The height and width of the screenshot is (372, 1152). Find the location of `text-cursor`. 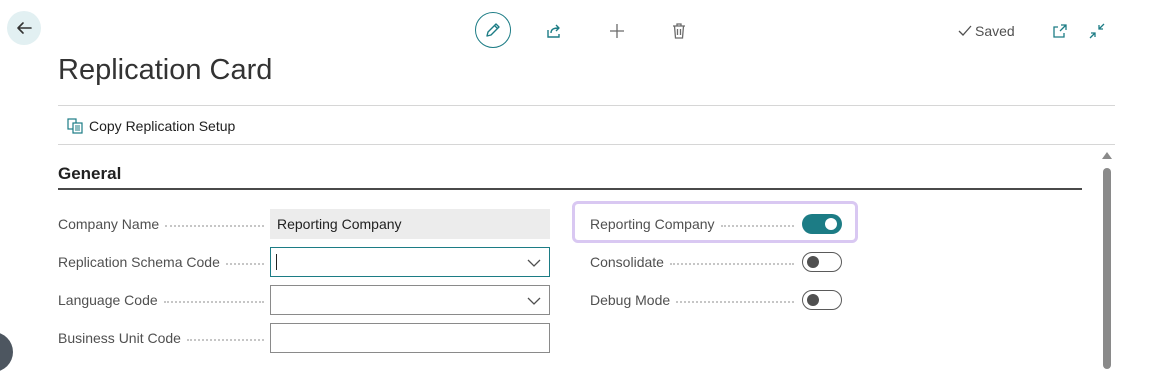

text-cursor is located at coordinates (276, 262).